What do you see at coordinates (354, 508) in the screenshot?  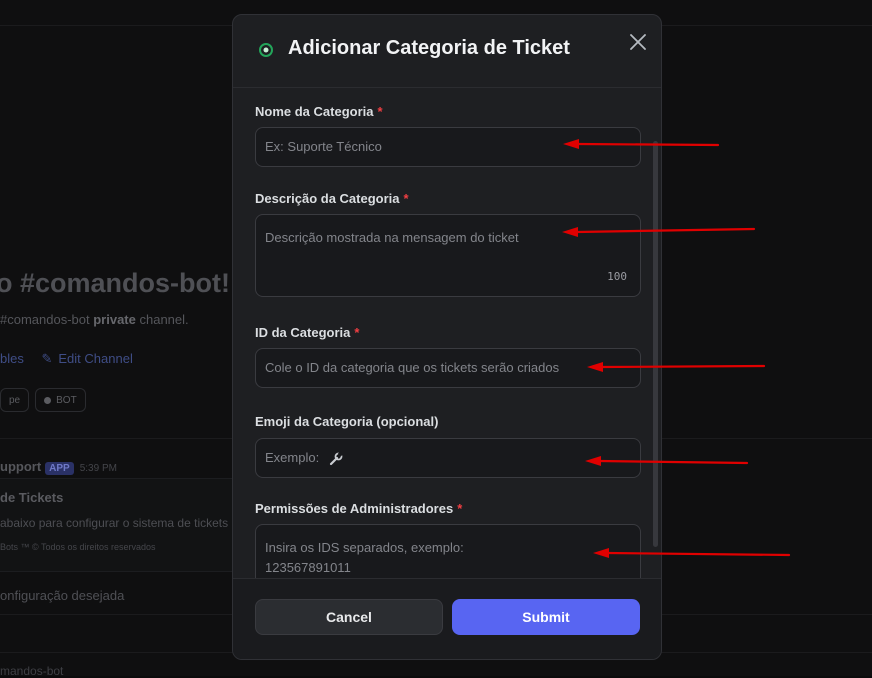 I see `permissoes-label-text: Permissões de Administradores` at bounding box center [354, 508].